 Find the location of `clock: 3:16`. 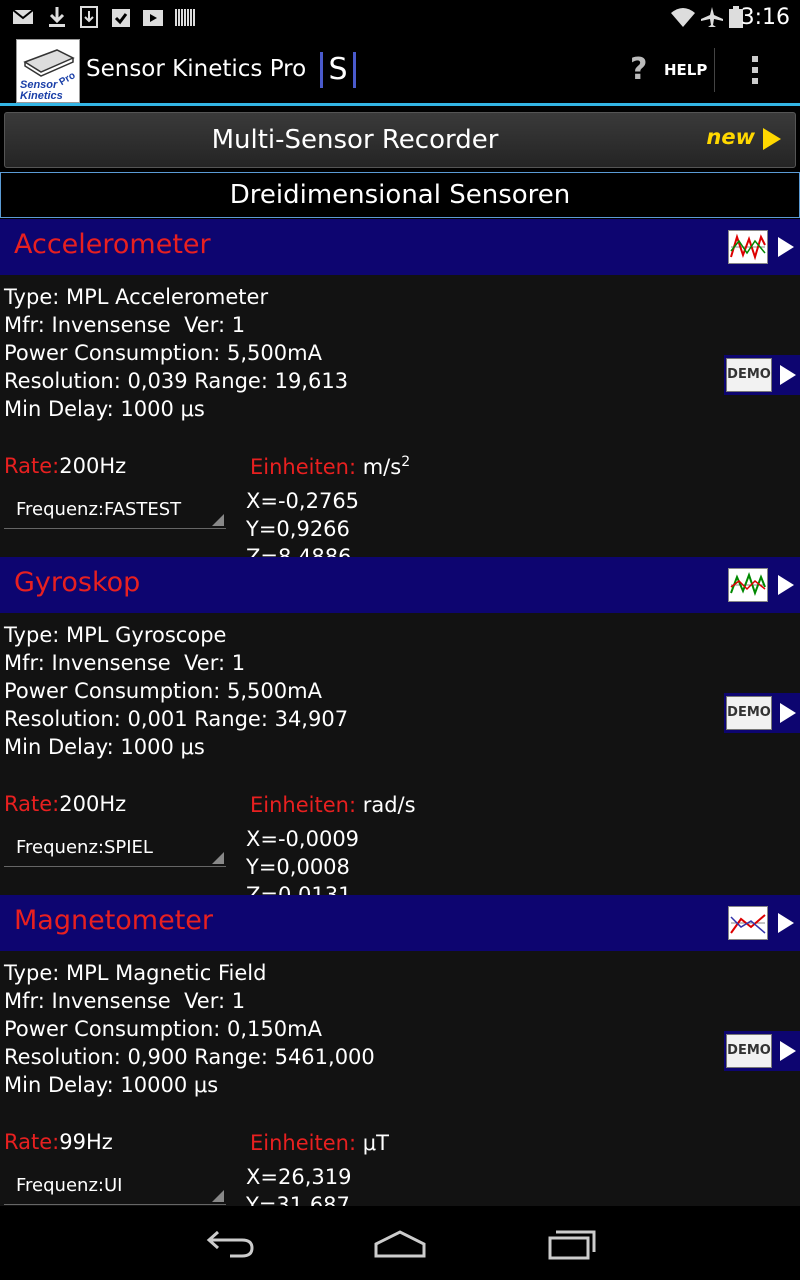

clock: 3:16 is located at coordinates (765, 17).